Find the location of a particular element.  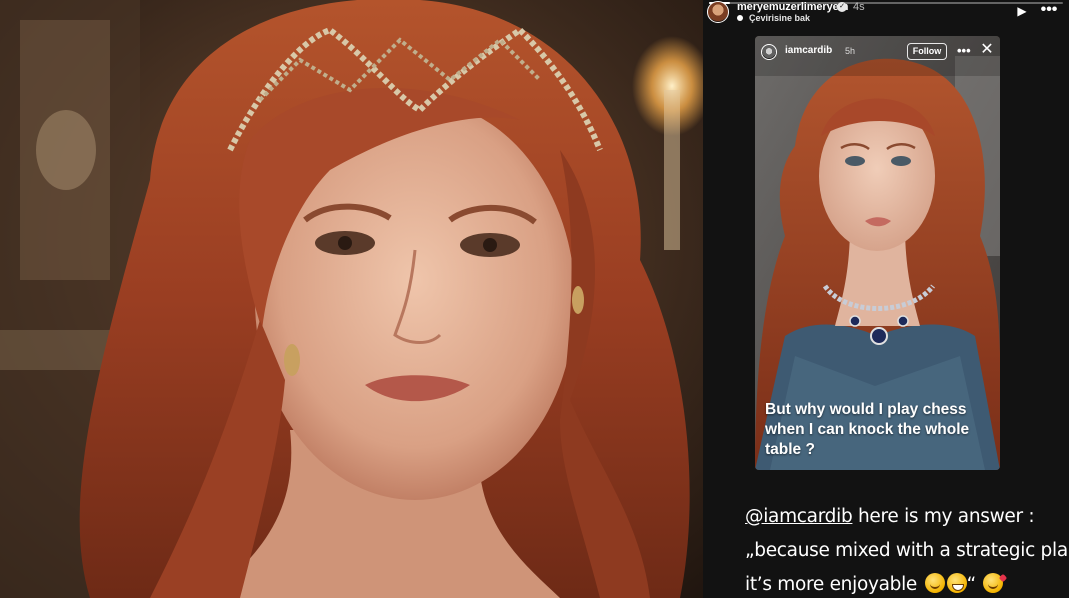

grin-emoji-icon is located at coordinates (956, 583).